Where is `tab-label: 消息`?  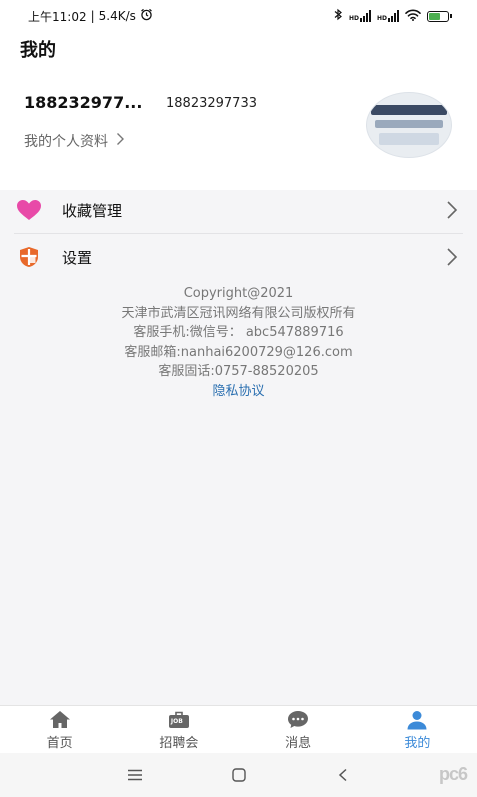
tab-label: 消息 is located at coordinates (298, 743).